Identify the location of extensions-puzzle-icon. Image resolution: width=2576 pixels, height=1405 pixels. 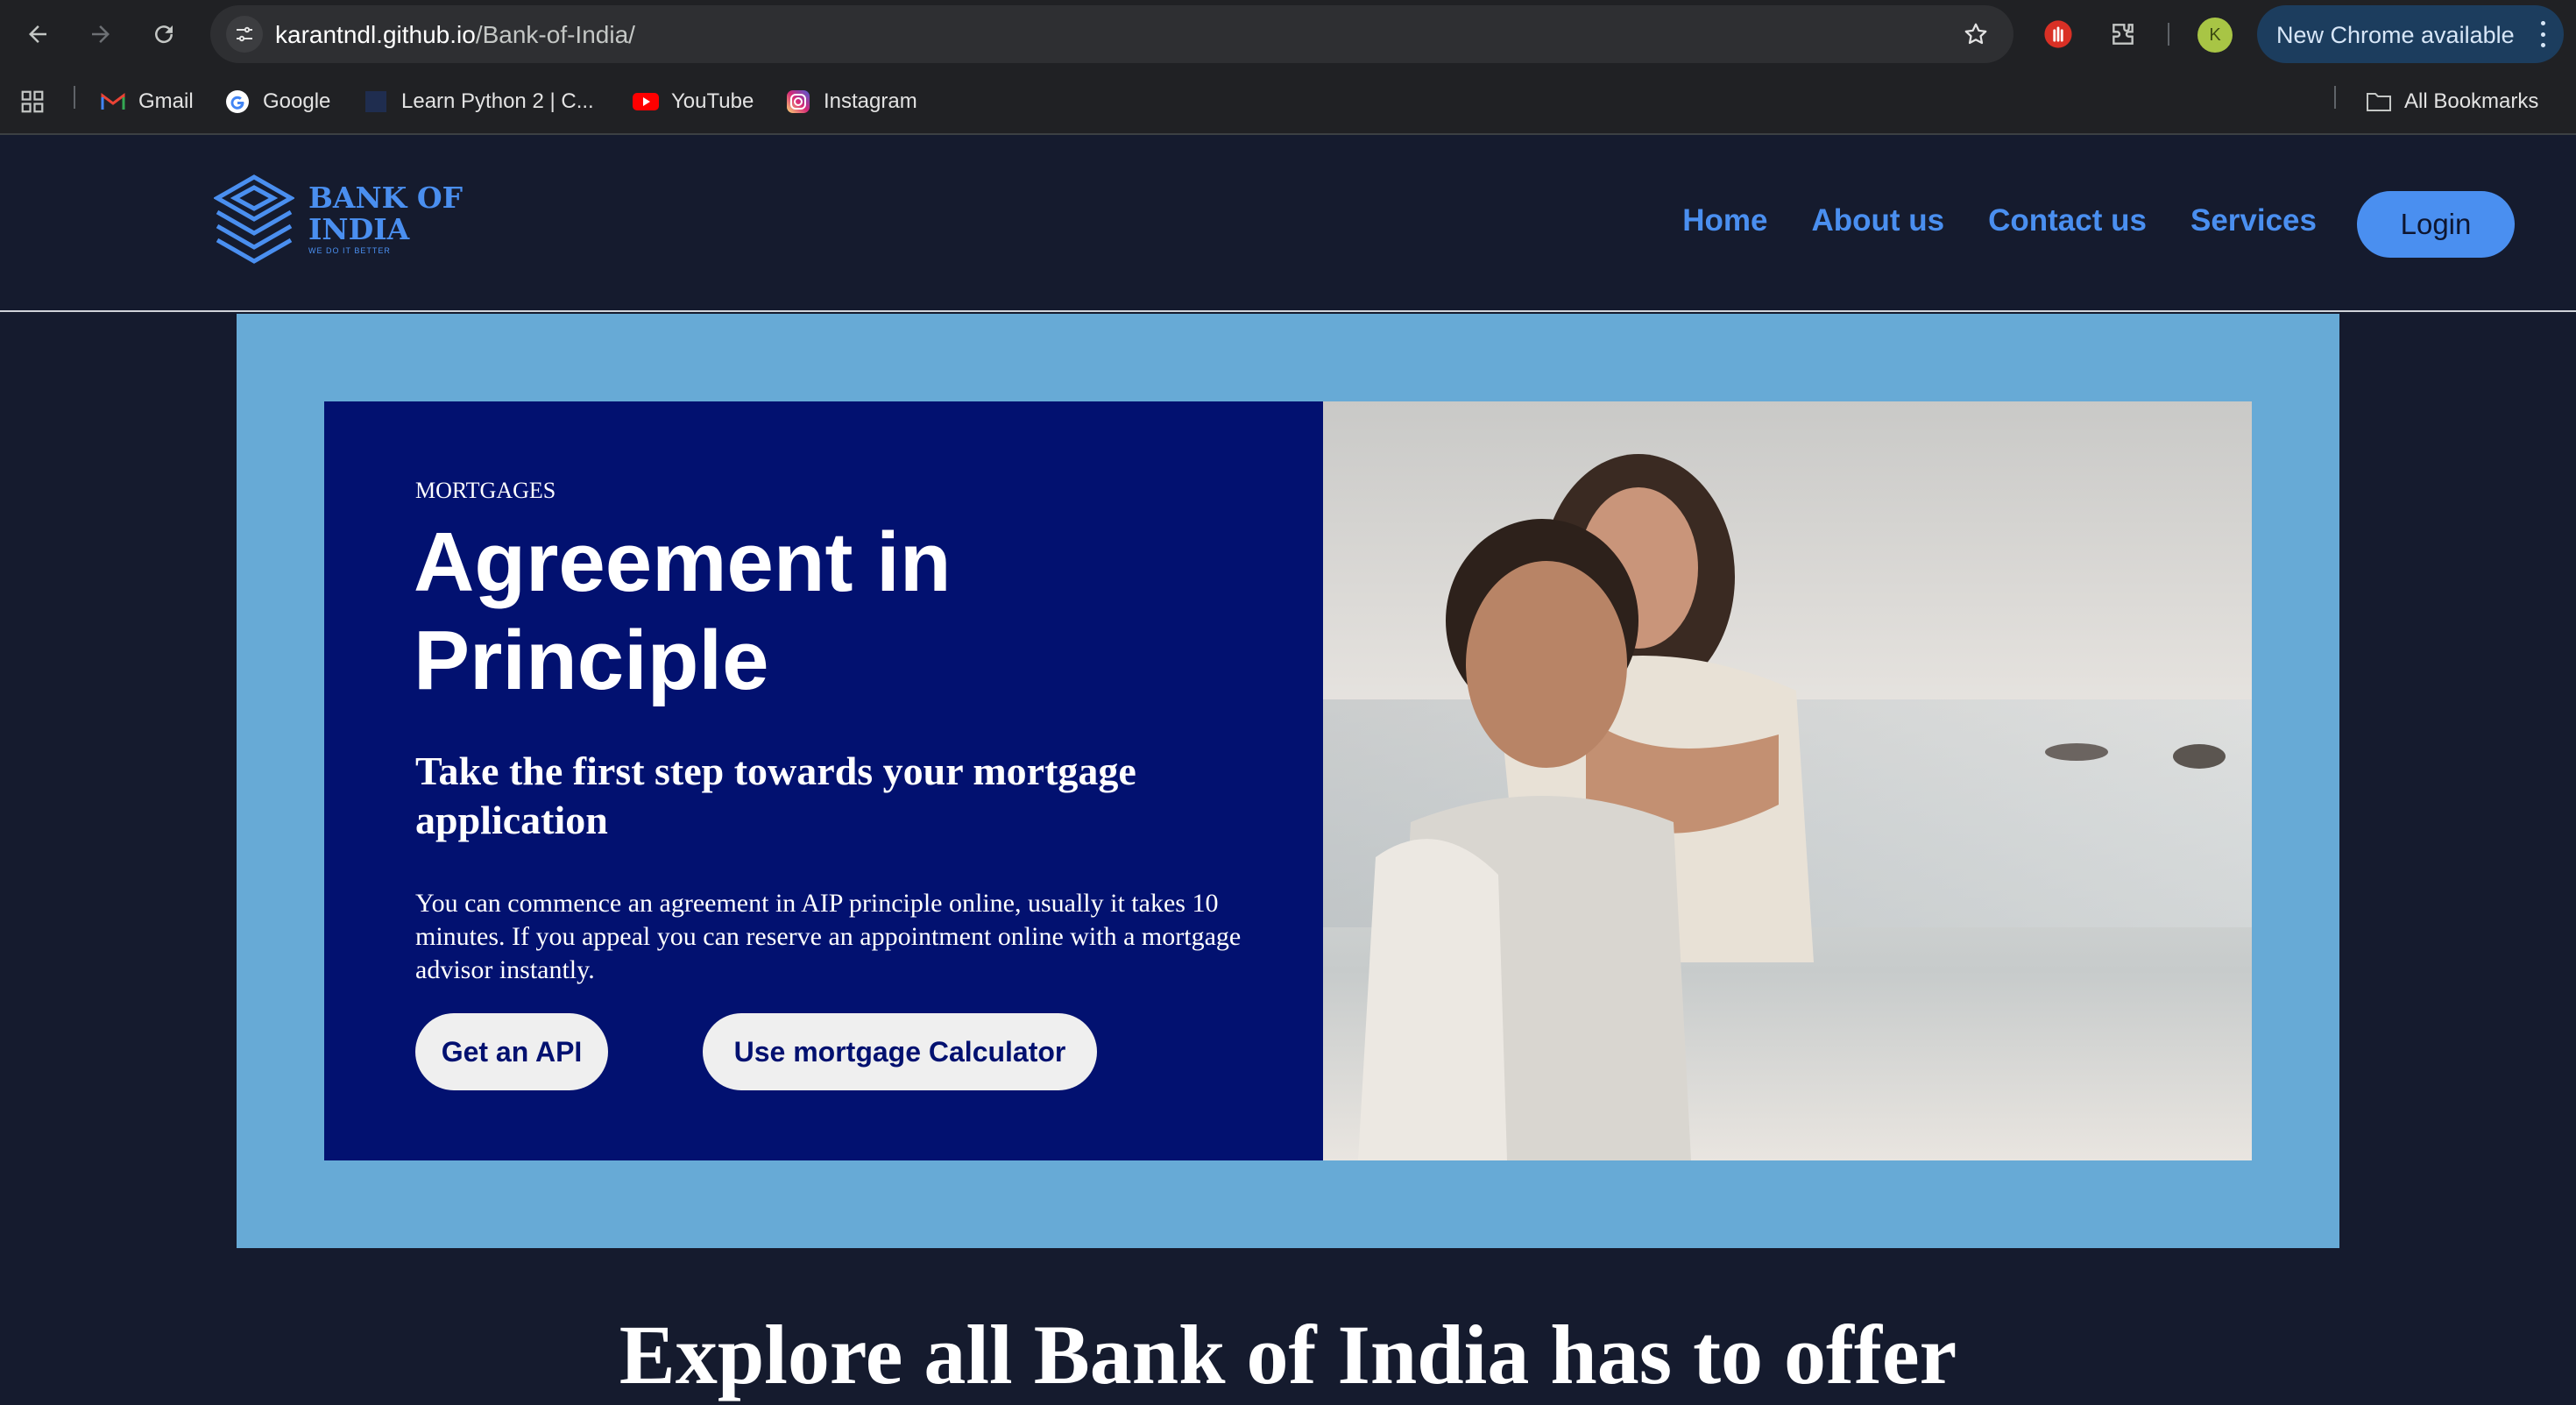
(2123, 34).